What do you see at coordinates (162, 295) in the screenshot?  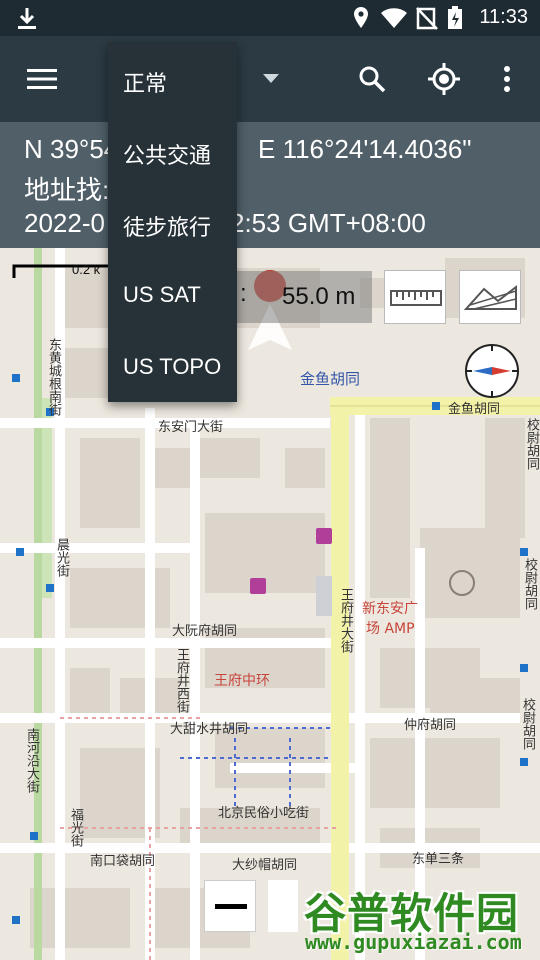 I see `layer-option-us-sat: US SAT` at bounding box center [162, 295].